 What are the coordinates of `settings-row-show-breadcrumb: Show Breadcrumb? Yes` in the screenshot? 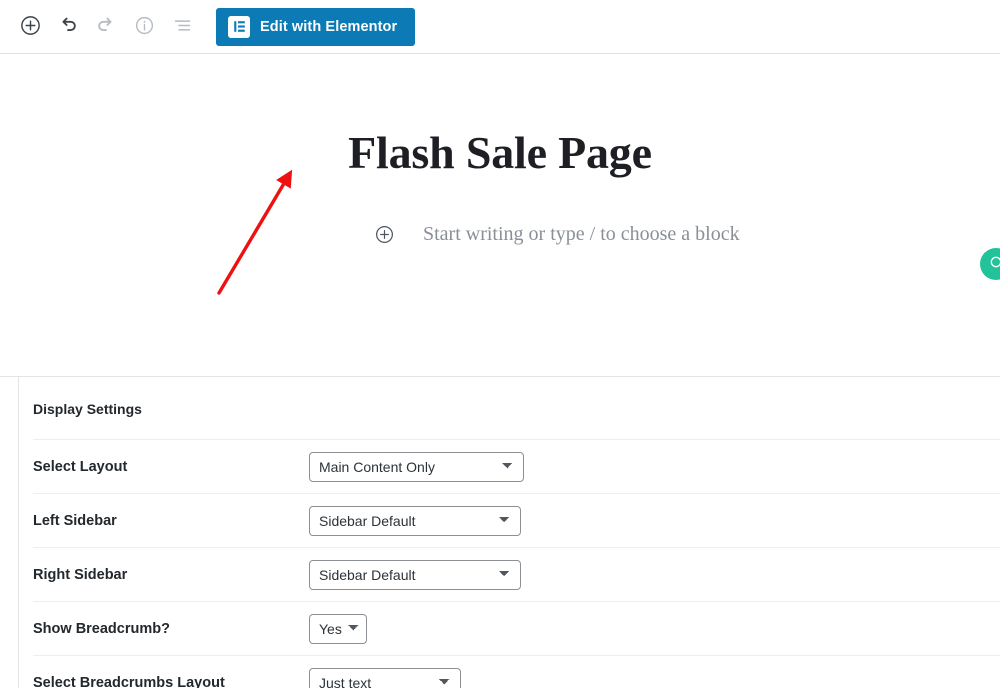 It's located at (516, 628).